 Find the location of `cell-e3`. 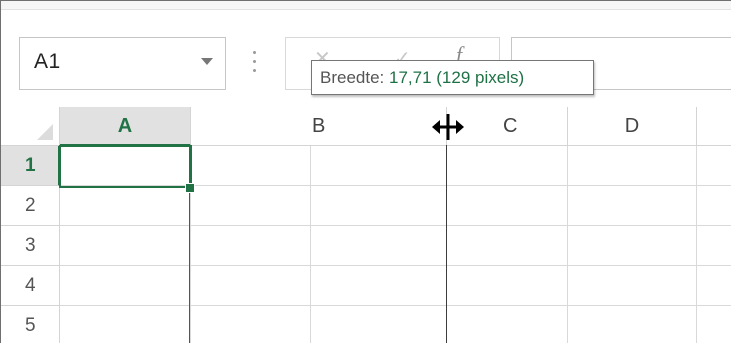

cell-e3 is located at coordinates (714, 246).